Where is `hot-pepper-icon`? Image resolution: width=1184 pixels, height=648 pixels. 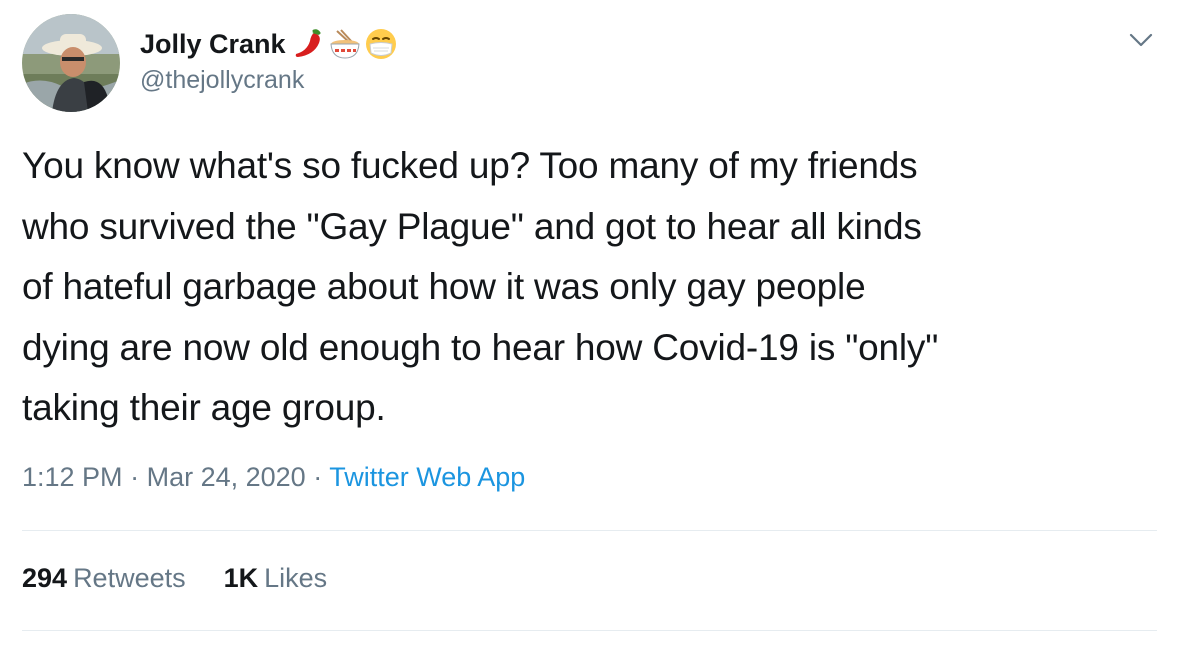
hot-pepper-icon is located at coordinates (308, 43).